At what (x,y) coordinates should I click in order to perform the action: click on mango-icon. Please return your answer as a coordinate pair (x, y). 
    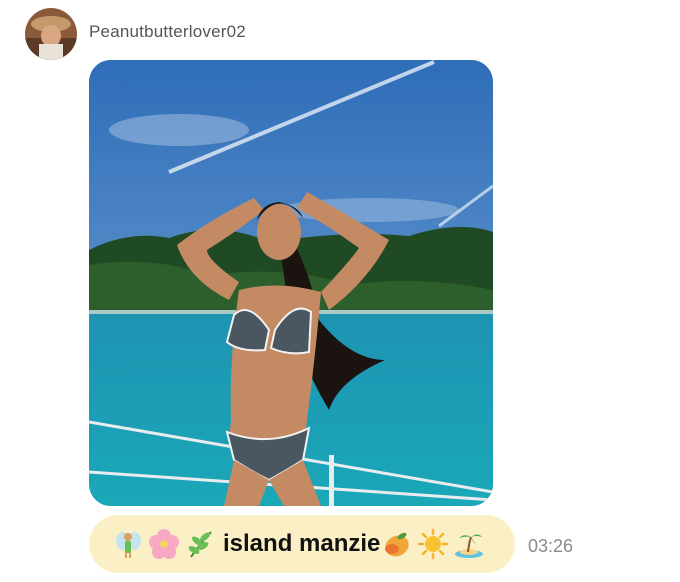
    Looking at the image, I should click on (397, 544).